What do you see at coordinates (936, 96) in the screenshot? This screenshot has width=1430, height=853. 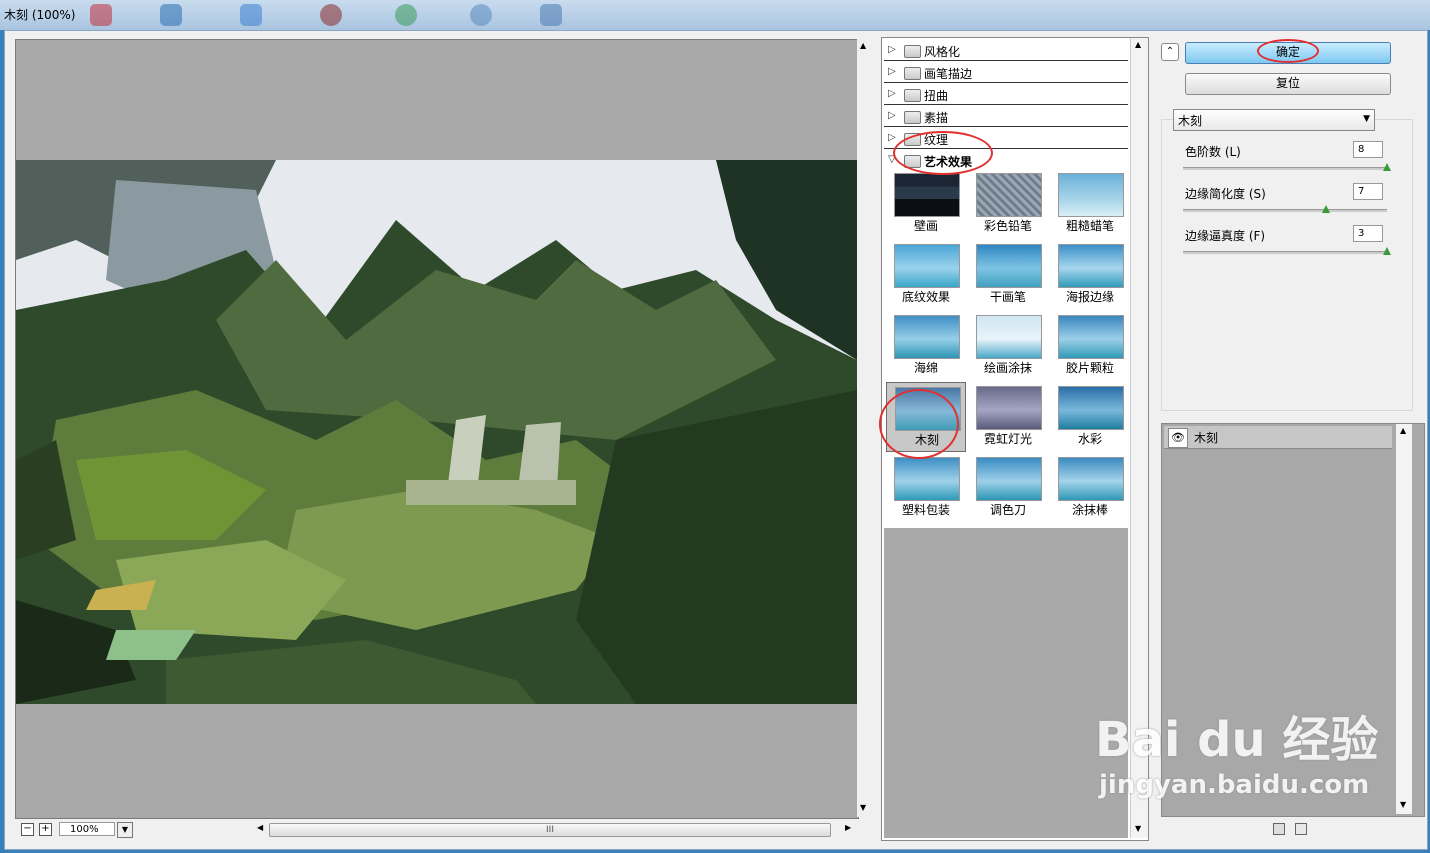 I see `category-label: 扭曲` at bounding box center [936, 96].